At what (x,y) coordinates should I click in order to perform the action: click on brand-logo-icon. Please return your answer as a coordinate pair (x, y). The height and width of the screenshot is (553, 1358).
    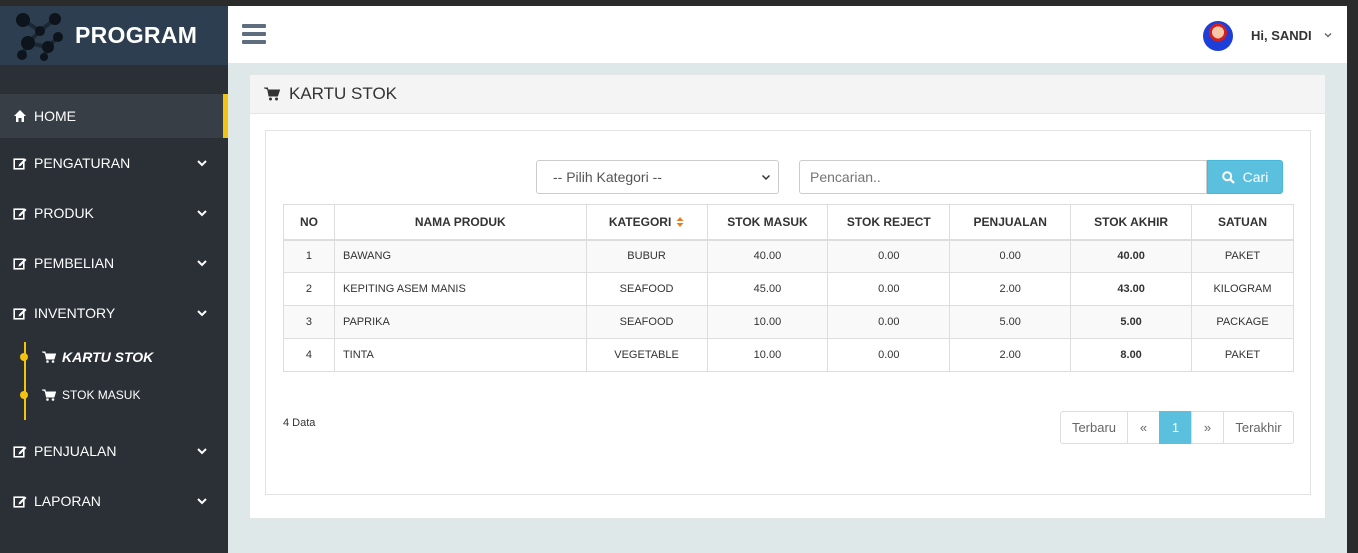
    Looking at the image, I should click on (39, 36).